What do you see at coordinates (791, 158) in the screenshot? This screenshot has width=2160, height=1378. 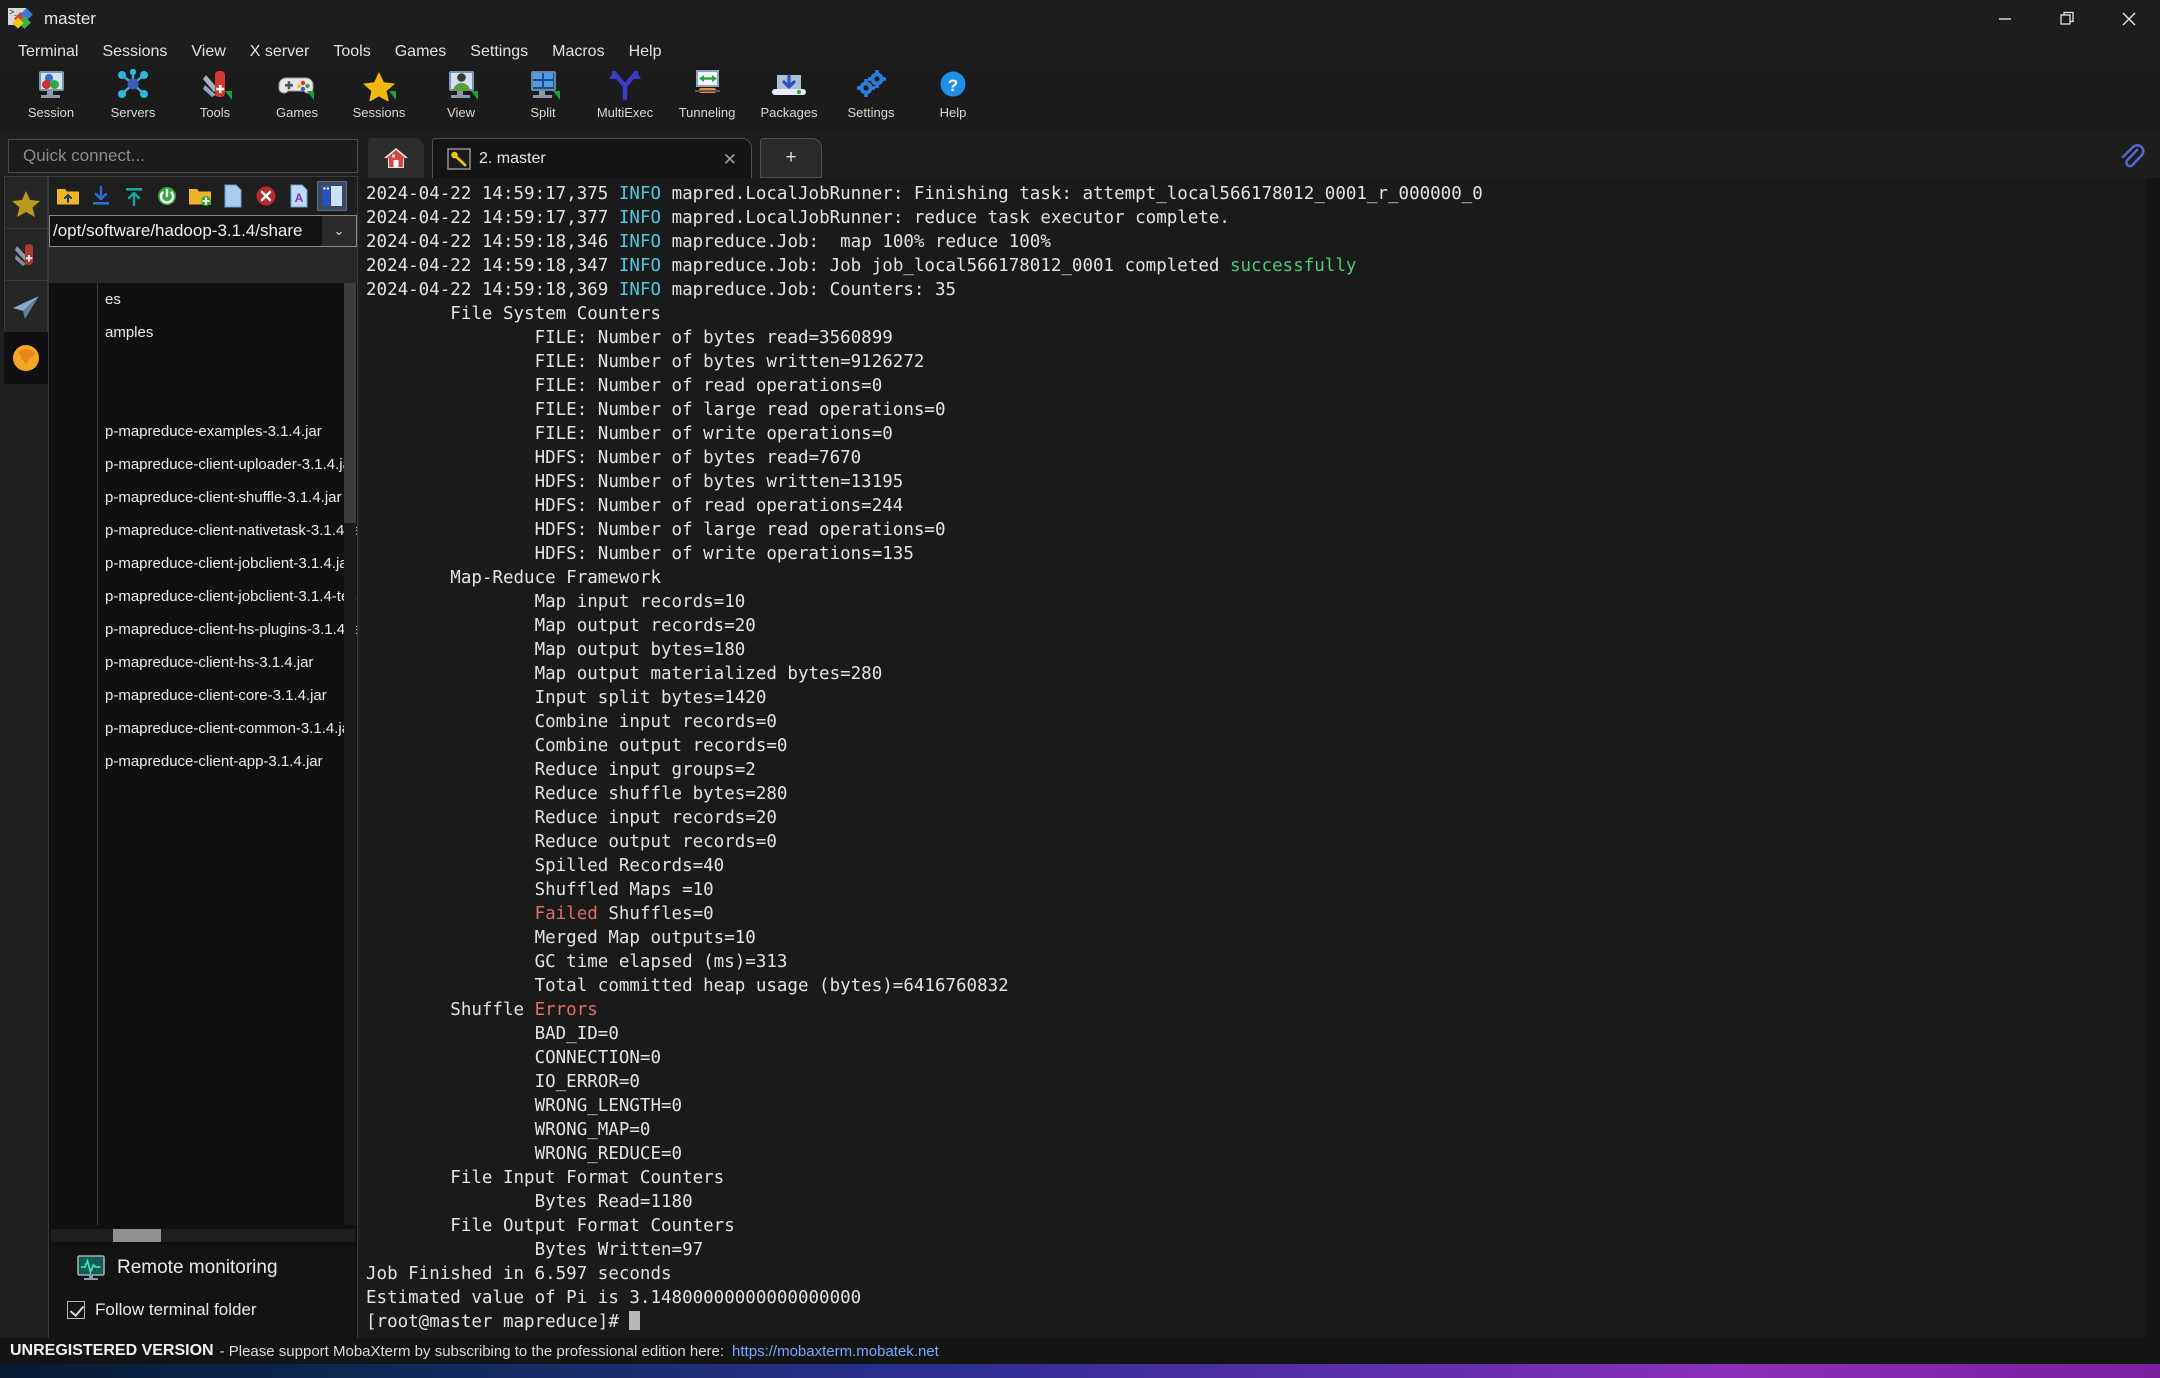 I see `new-tab-button: +` at bounding box center [791, 158].